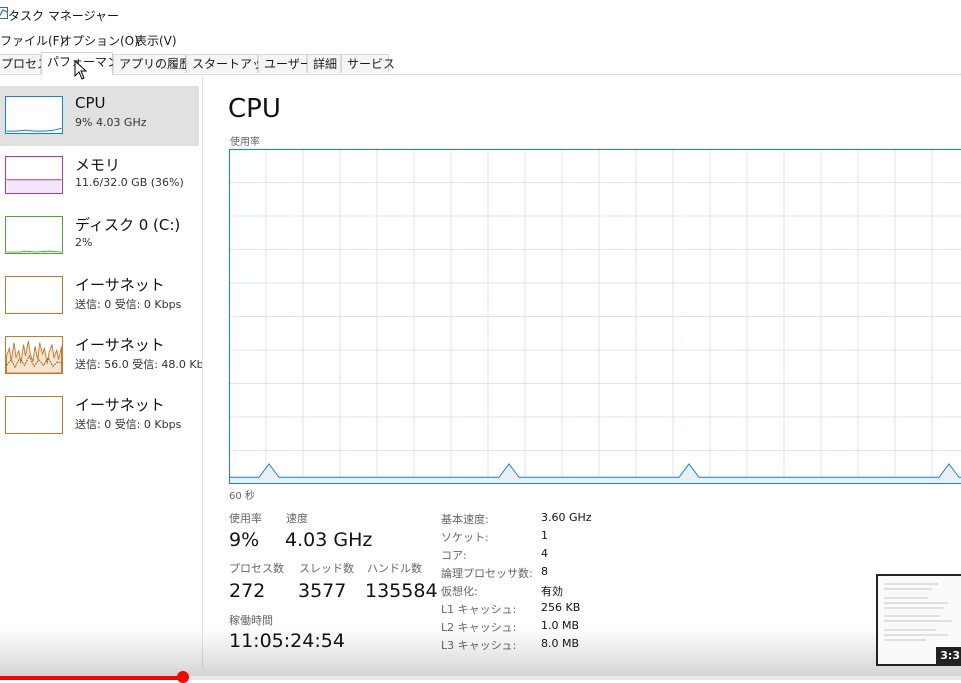 The image size is (961, 683). I want to click on sidebar-item-ethernet-3: イーサネット 送信: 0 受信: 0 Kbps, so click(99, 416).